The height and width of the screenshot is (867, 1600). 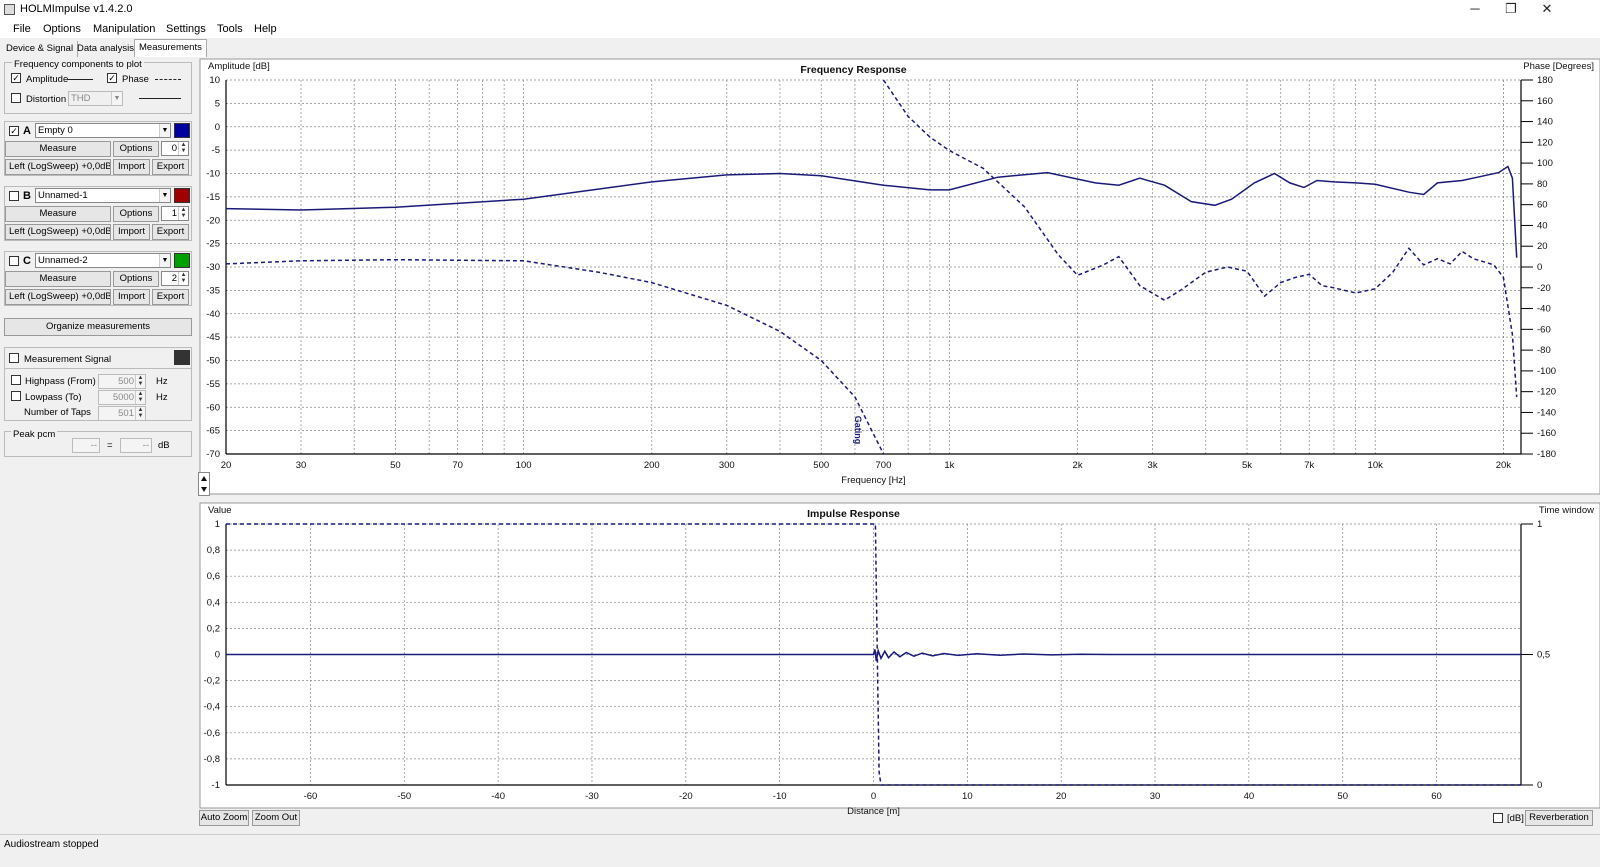 I want to click on x-tick-label: -60, so click(x=311, y=796).